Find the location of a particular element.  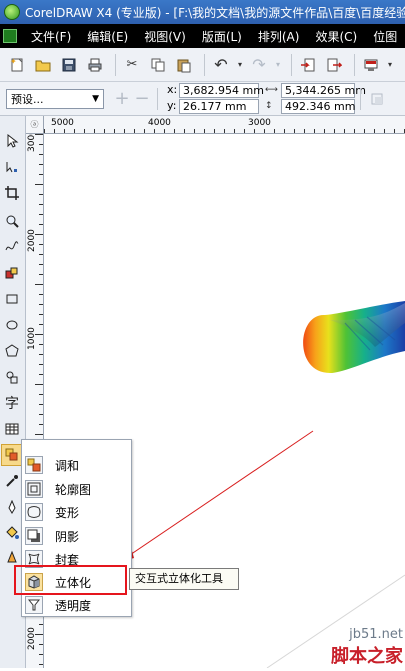

scale-lock-icon is located at coordinates (377, 99).